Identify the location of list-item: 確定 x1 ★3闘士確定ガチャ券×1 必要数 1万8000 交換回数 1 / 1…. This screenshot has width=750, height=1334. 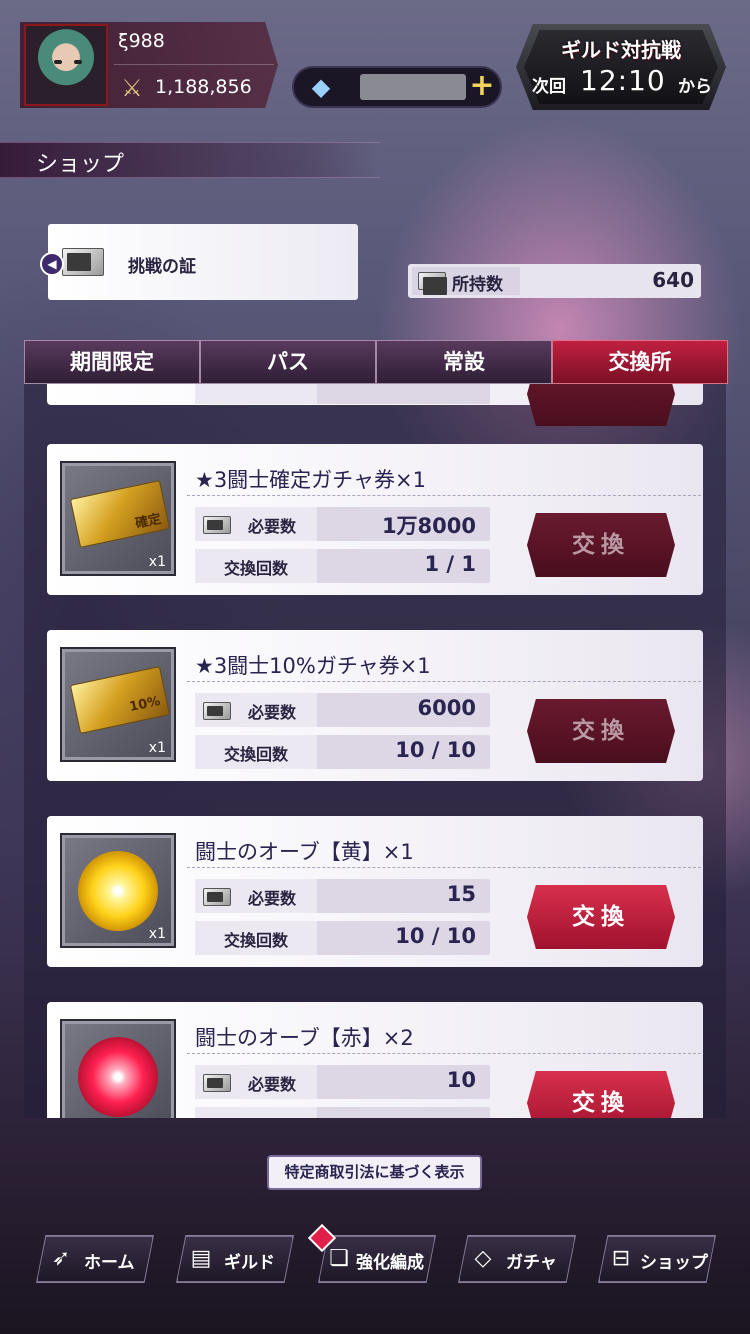
(375, 519).